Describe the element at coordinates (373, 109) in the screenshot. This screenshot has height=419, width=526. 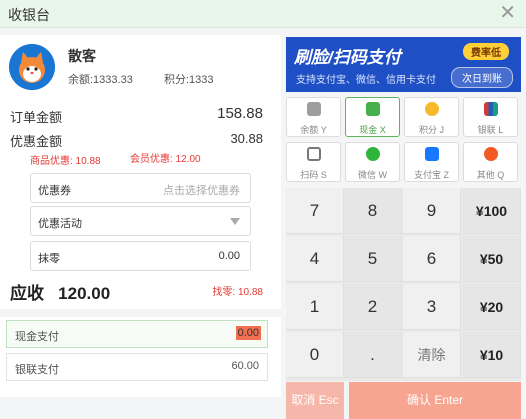
I see `cash-icon` at that location.